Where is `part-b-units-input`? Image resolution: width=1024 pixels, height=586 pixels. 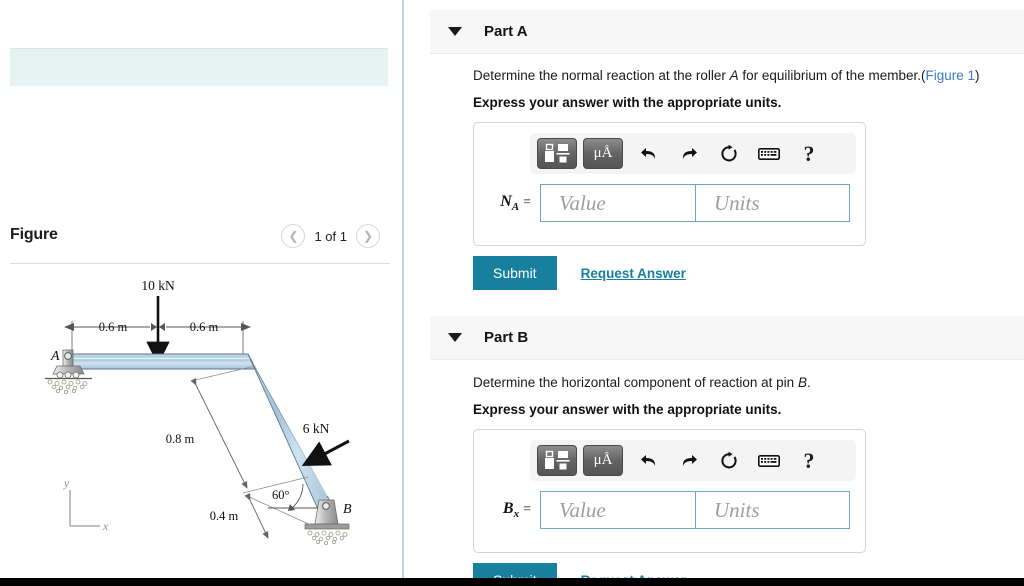 part-b-units-input is located at coordinates (772, 510).